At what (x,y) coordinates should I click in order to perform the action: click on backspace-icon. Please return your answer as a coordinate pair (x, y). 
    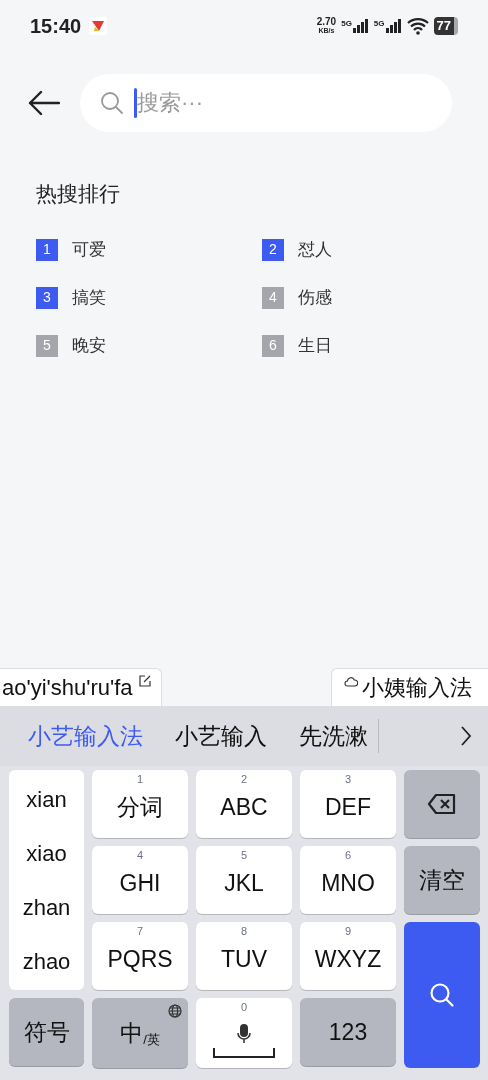
    Looking at the image, I should click on (442, 804).